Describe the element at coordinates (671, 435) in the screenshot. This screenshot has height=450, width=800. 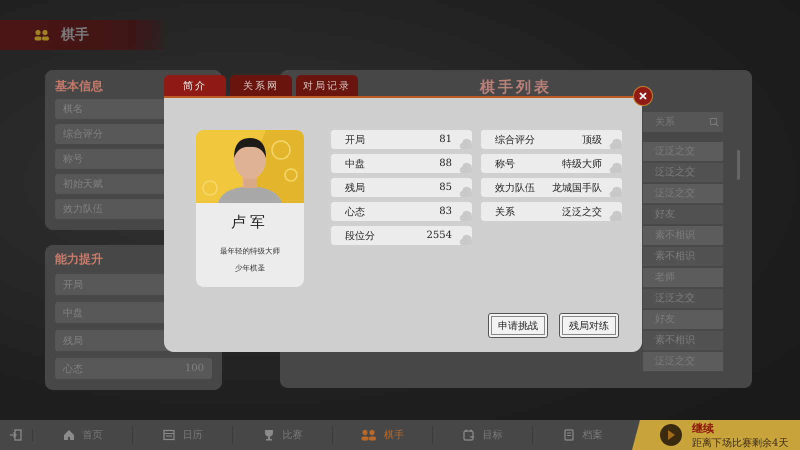
I see `play-icon` at that location.